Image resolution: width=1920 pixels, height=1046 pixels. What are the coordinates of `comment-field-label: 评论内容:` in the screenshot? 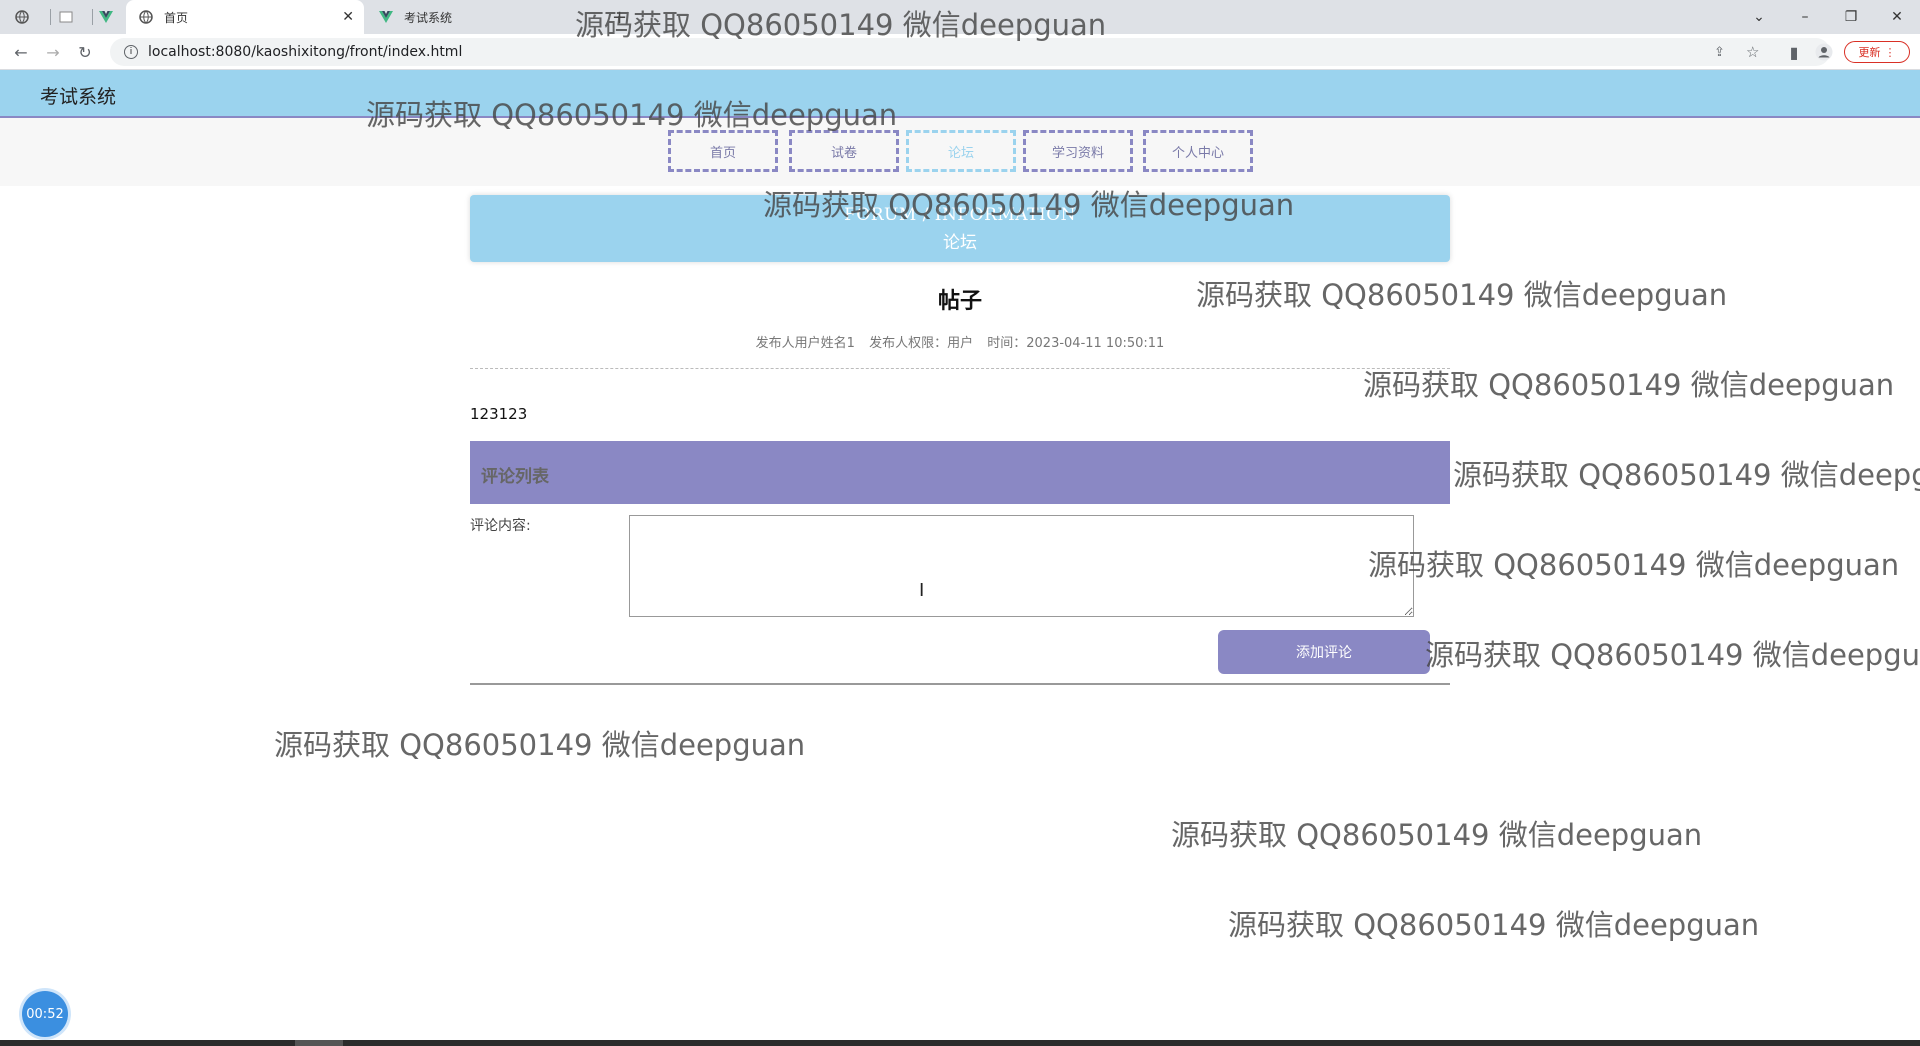 It's located at (500, 526).